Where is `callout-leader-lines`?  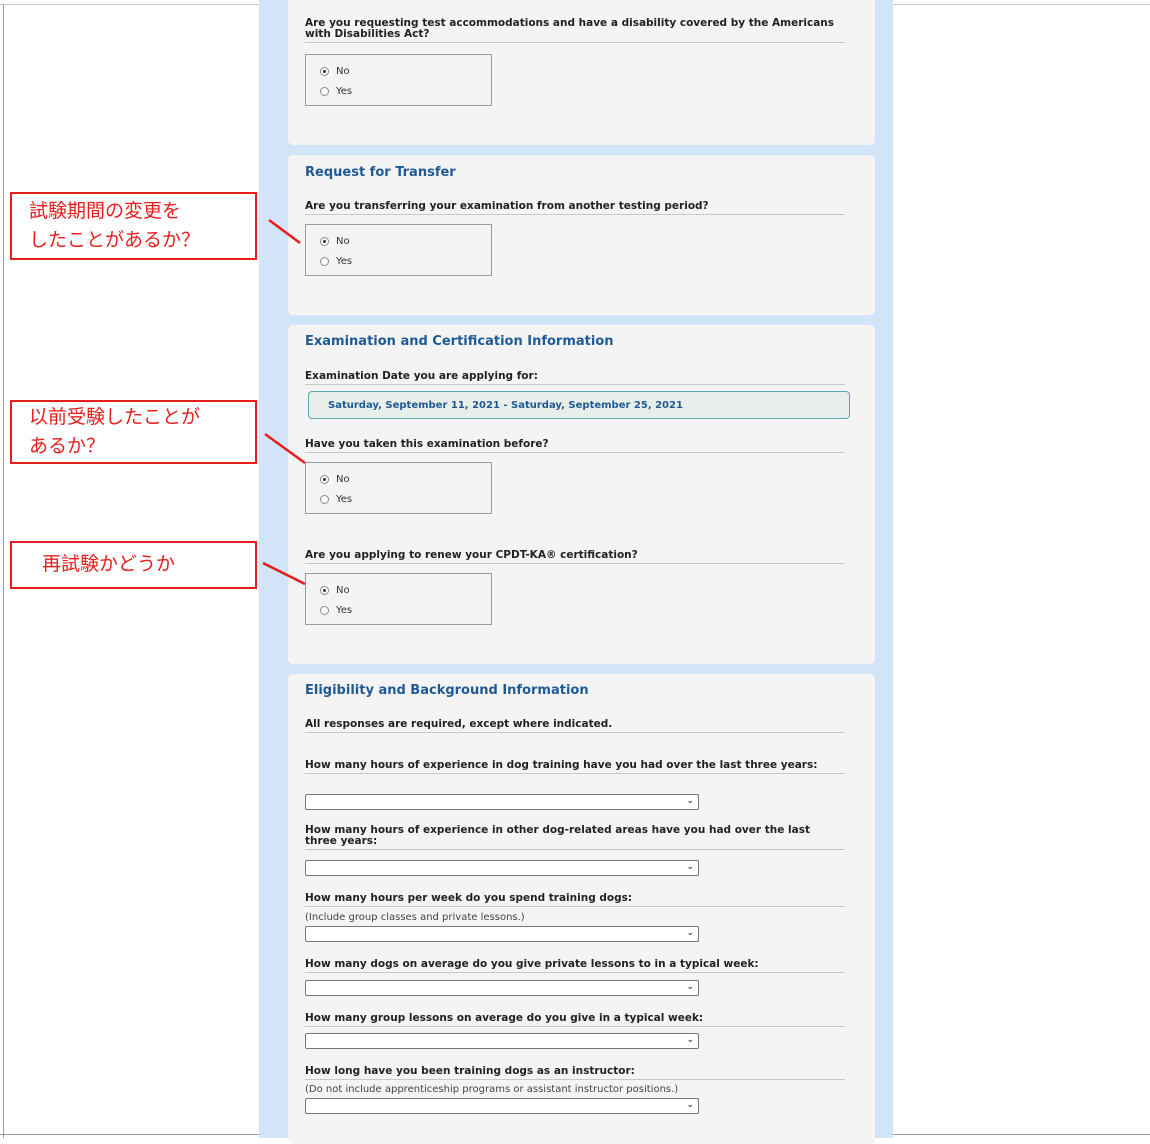
callout-leader-lines is located at coordinates (284, 402).